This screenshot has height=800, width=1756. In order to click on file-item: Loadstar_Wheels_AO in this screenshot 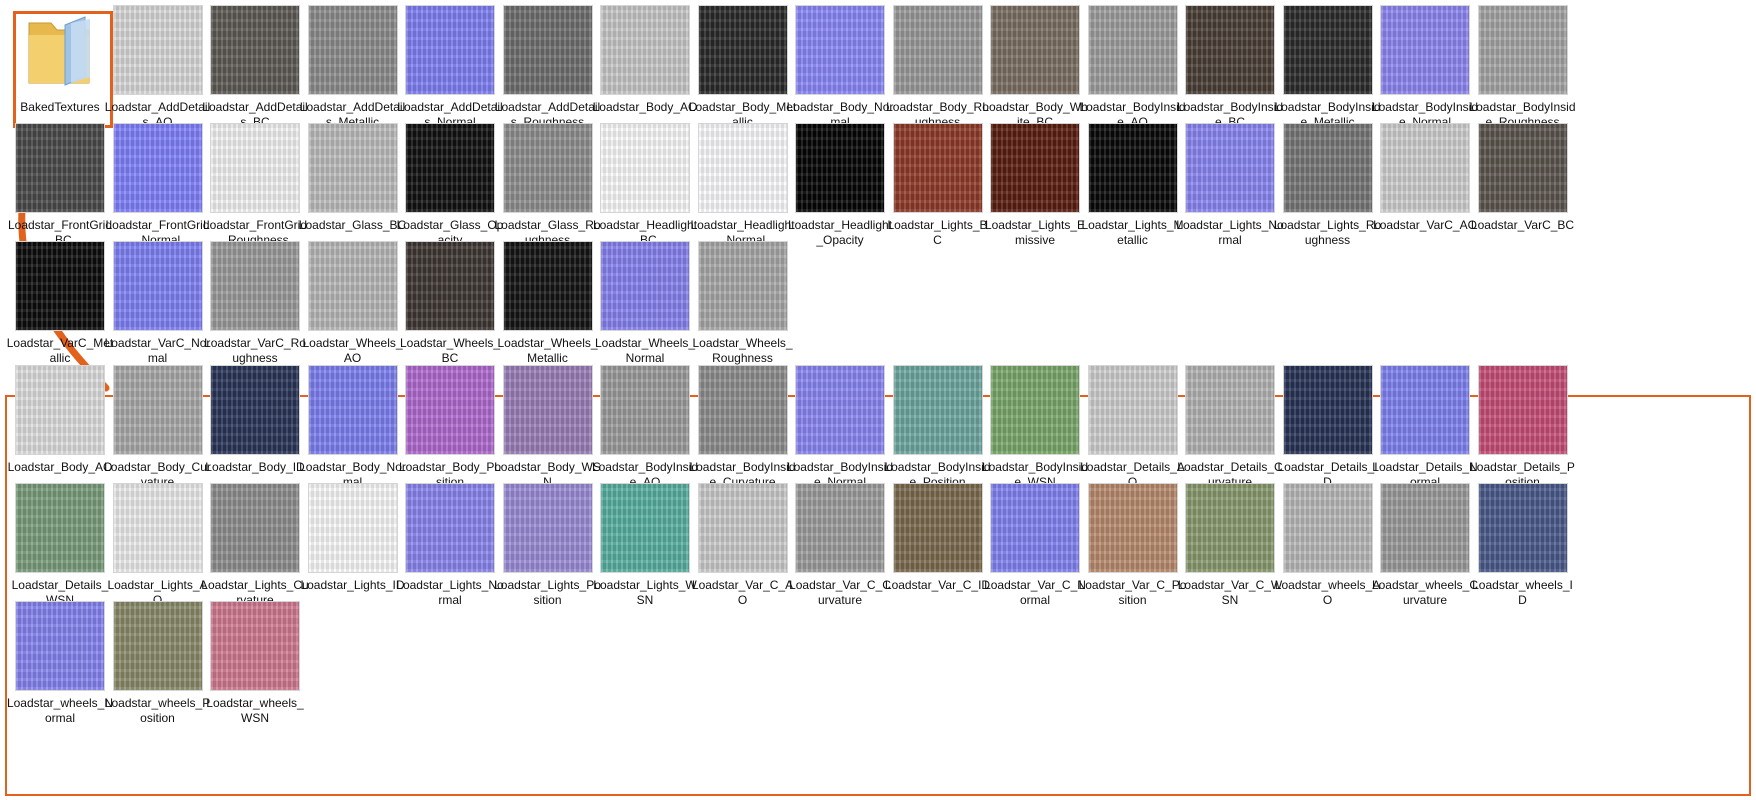, I will do `click(348, 300)`.